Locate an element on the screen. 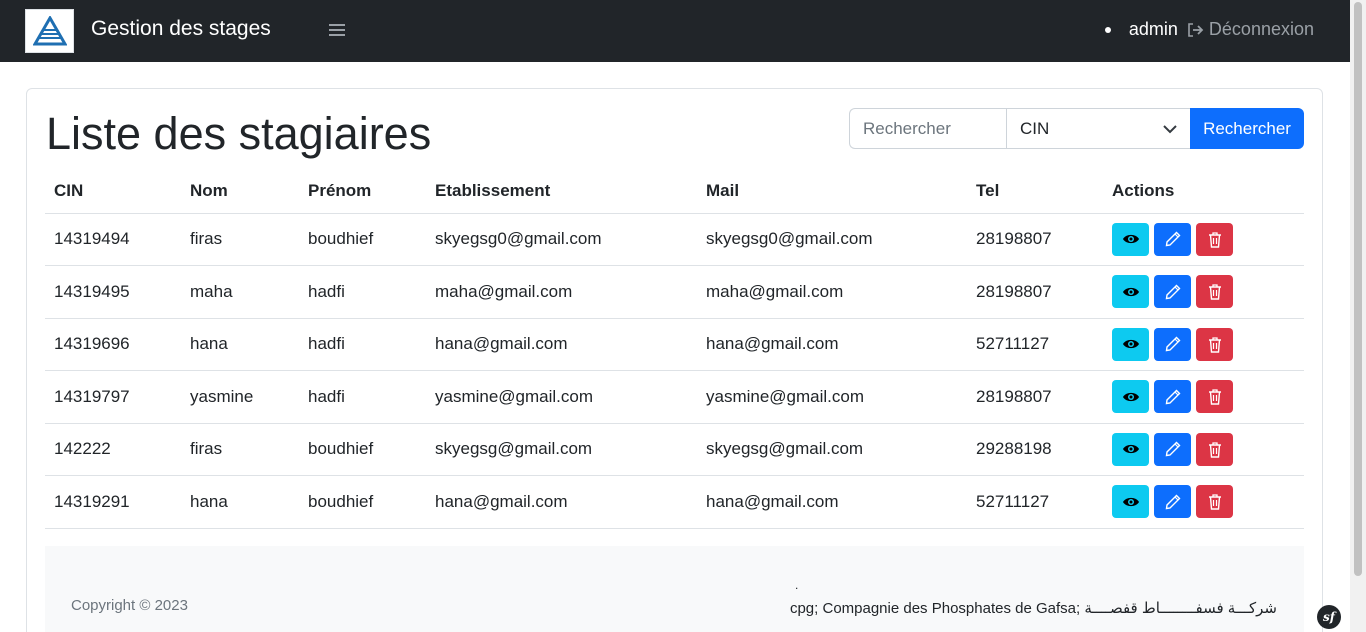  search-button: Rechercher is located at coordinates (1247, 128).